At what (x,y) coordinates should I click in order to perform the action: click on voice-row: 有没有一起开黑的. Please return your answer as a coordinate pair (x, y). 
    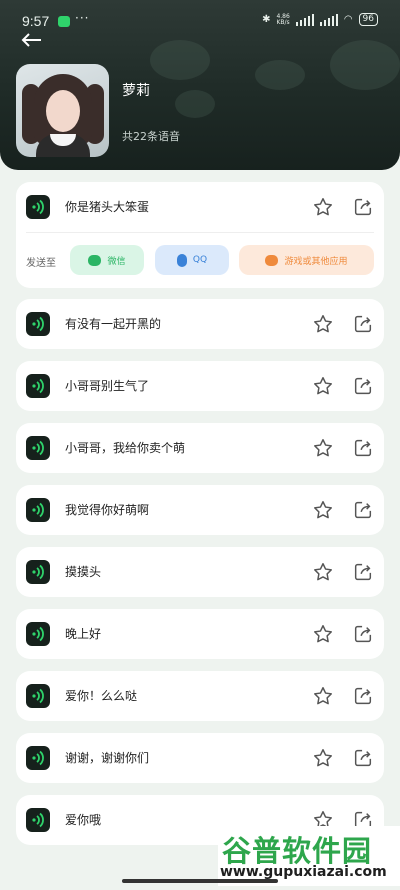
    Looking at the image, I should click on (200, 324).